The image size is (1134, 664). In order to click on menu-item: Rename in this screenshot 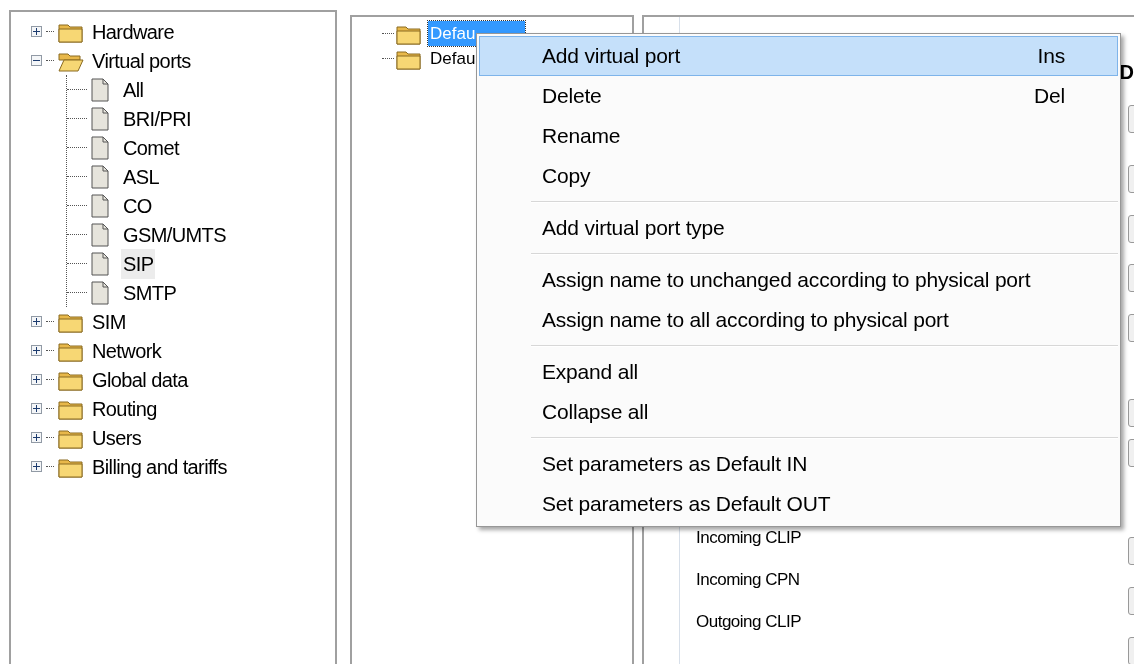, I will do `click(798, 136)`.